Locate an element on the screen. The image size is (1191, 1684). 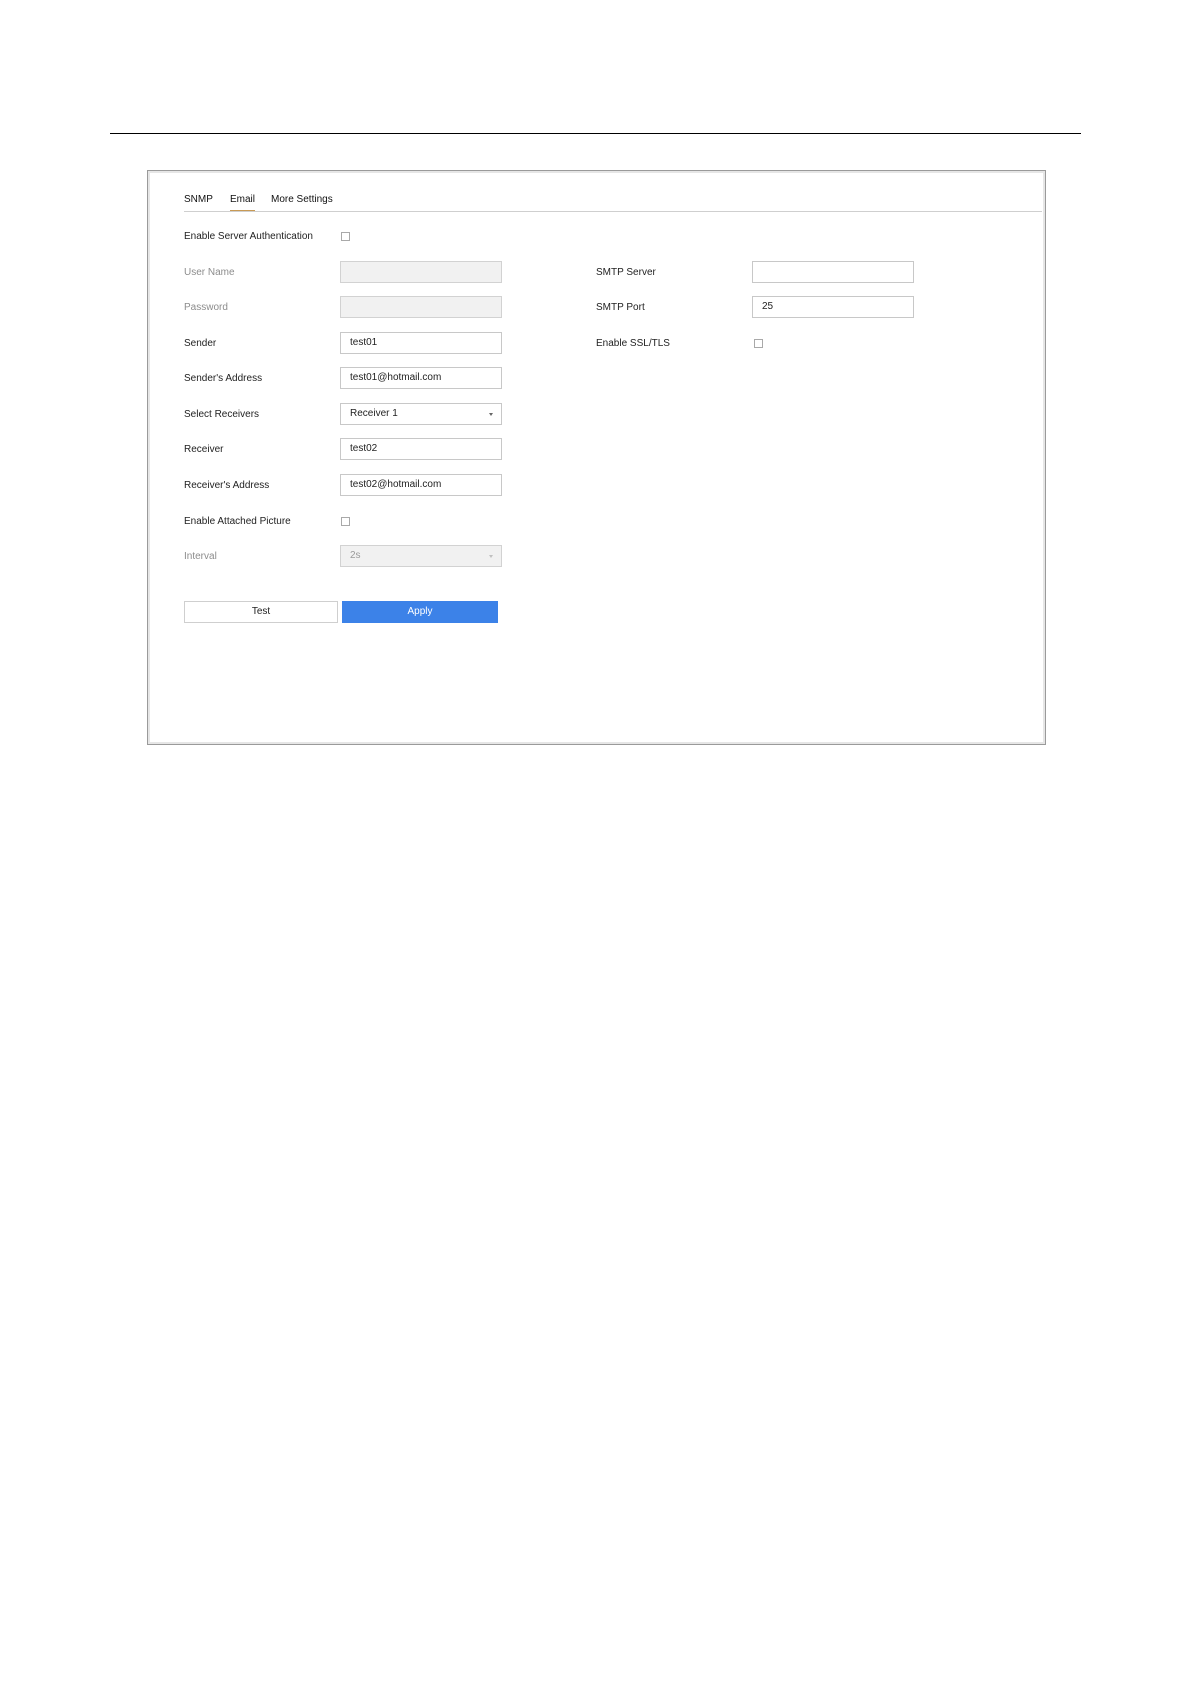
test-button: Test is located at coordinates (261, 612).